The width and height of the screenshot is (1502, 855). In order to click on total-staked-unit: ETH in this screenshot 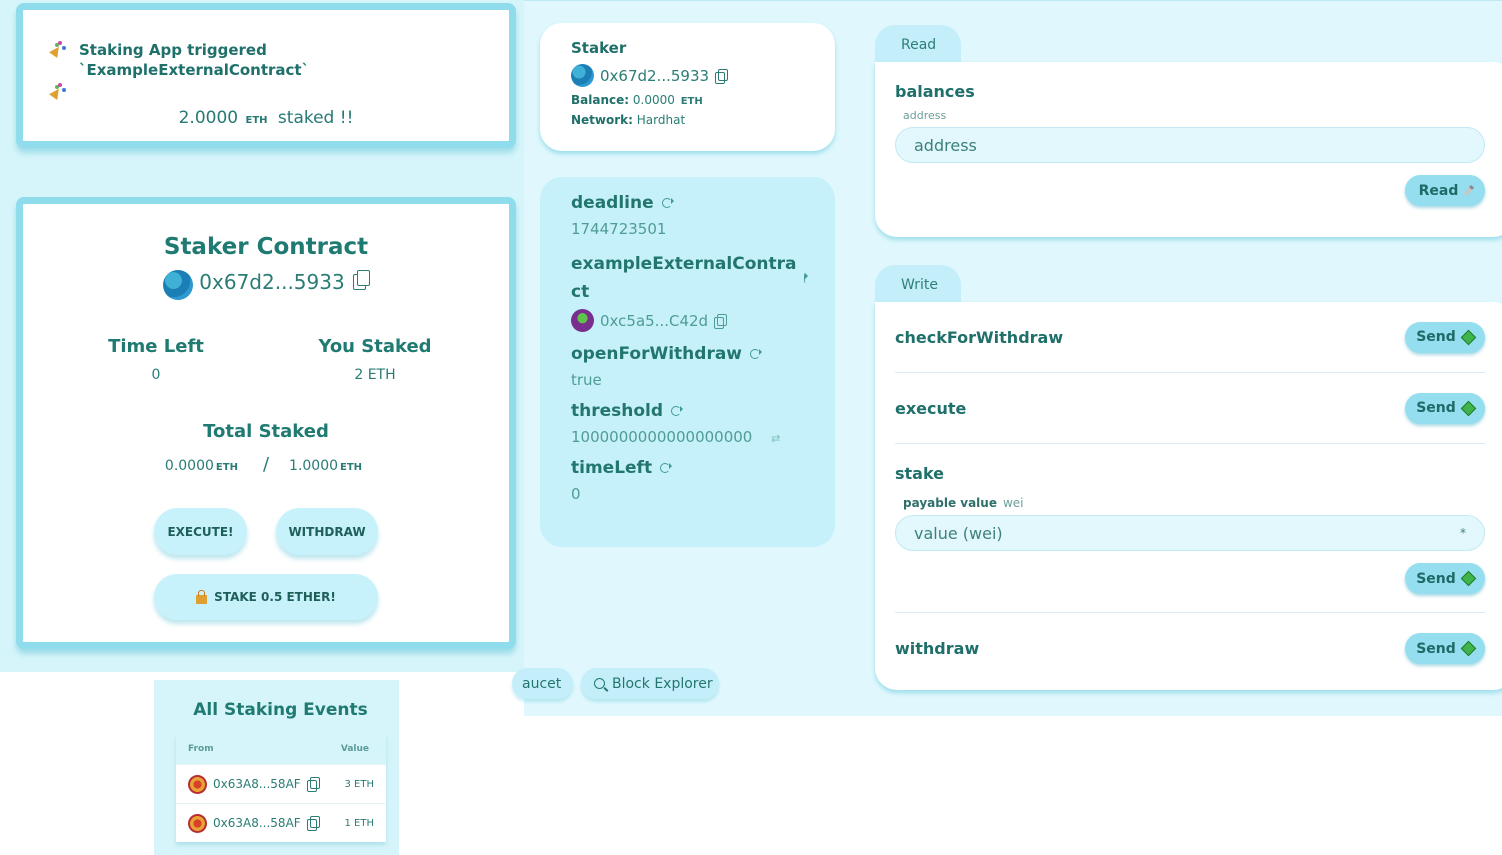, I will do `click(226, 467)`.